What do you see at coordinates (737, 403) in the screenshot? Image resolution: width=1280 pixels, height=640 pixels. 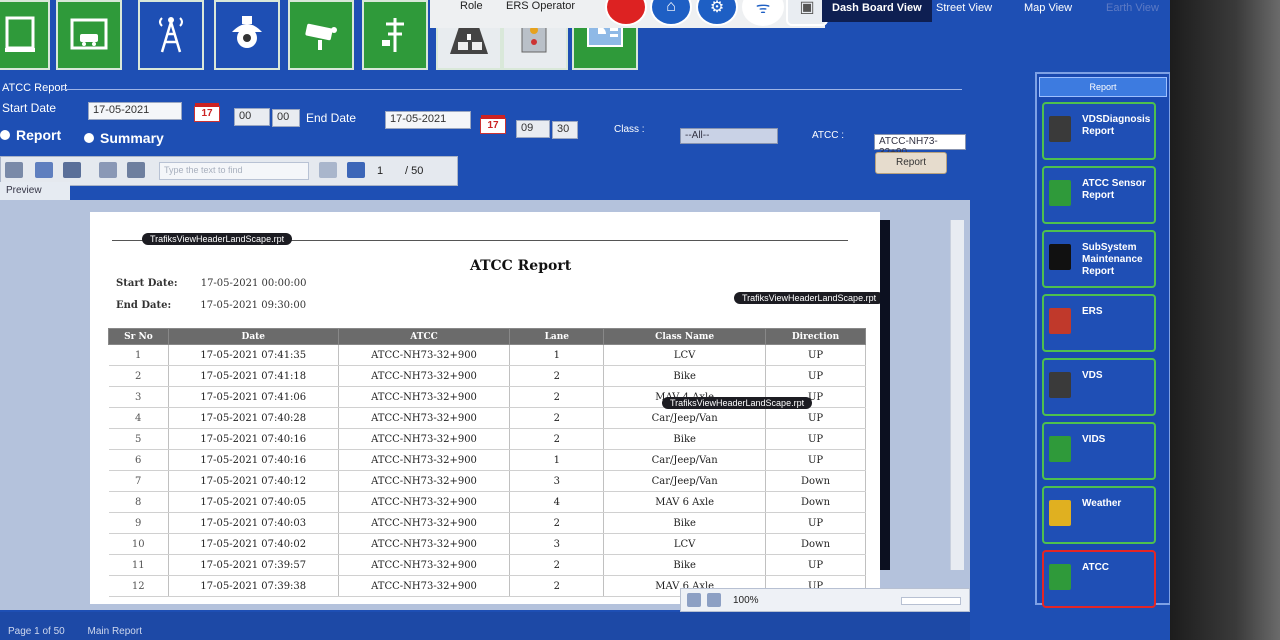 I see `template-tag-inline: TrafiksViewHeaderLandScape.rpt` at bounding box center [737, 403].